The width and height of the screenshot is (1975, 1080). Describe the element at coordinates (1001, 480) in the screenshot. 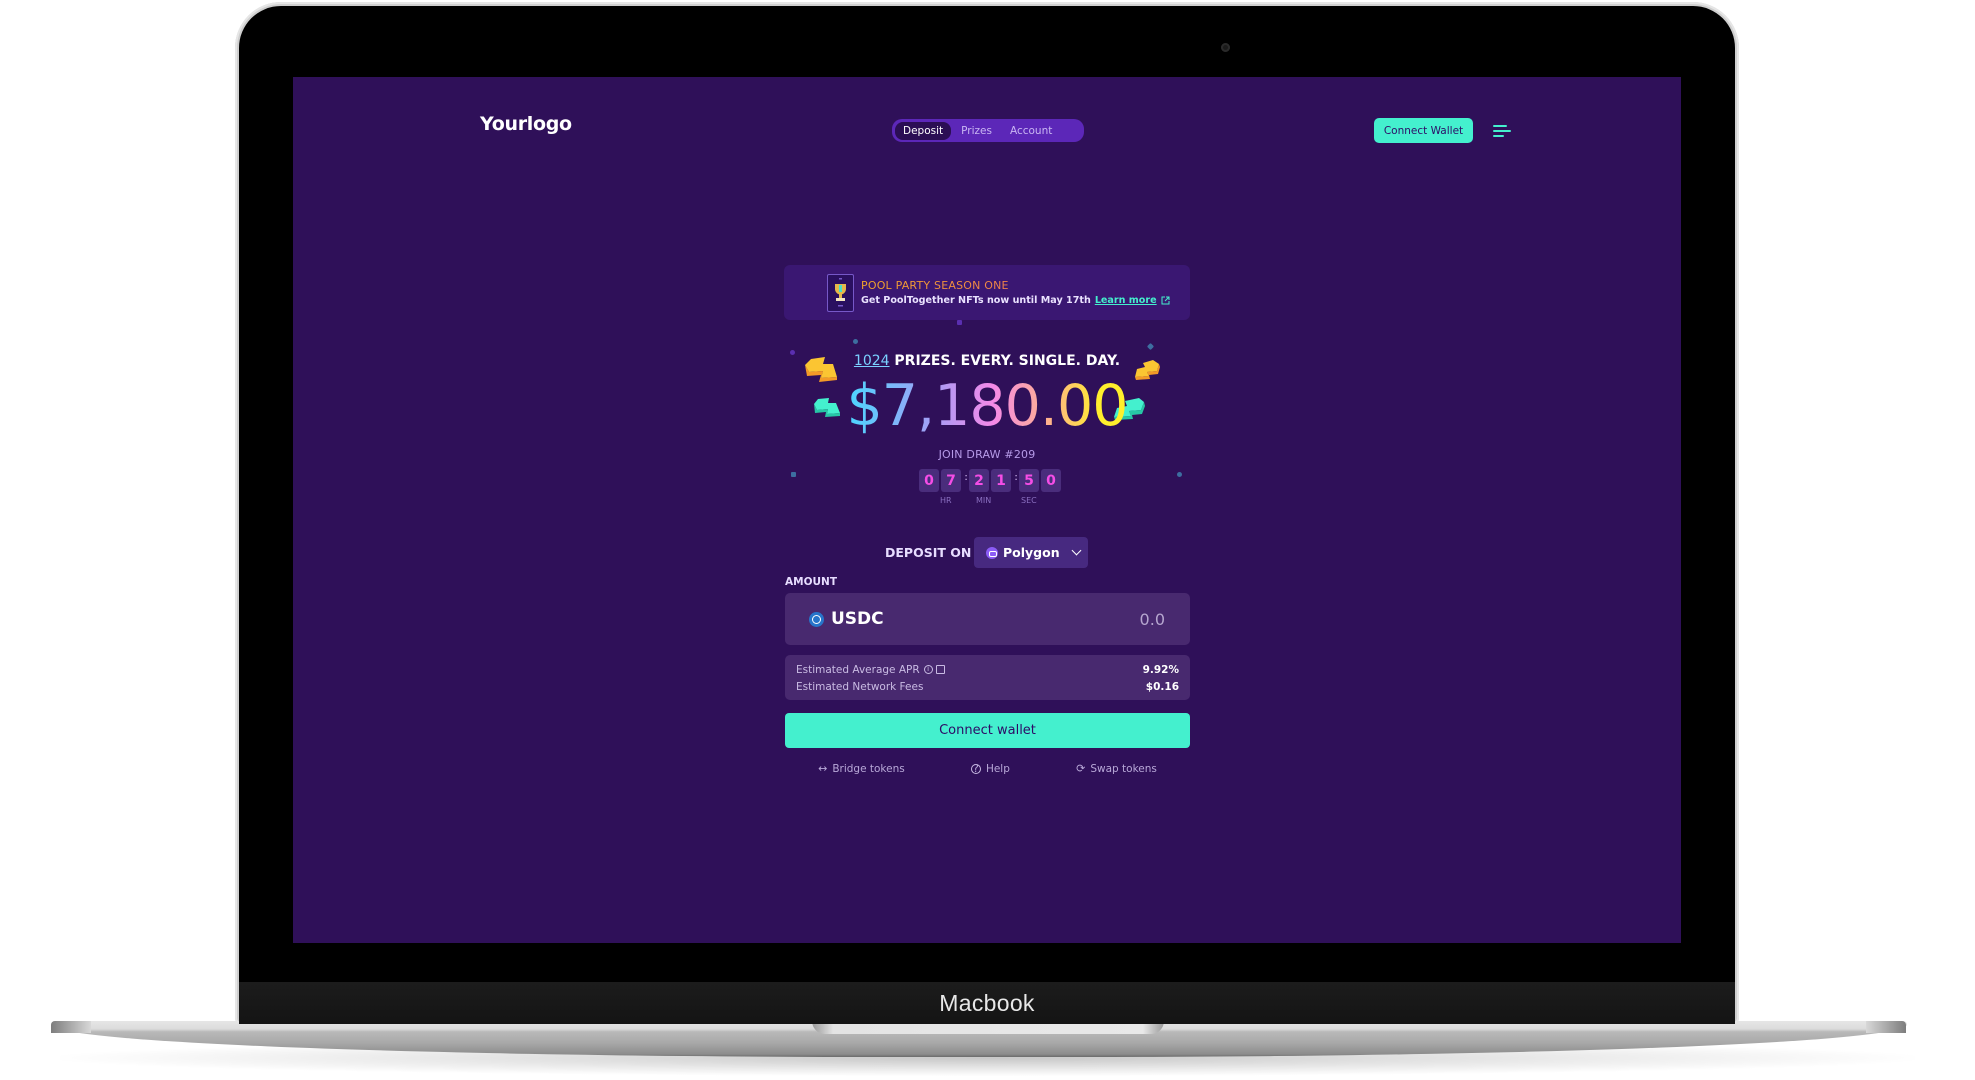

I see `timer-digit-minute: 1` at that location.